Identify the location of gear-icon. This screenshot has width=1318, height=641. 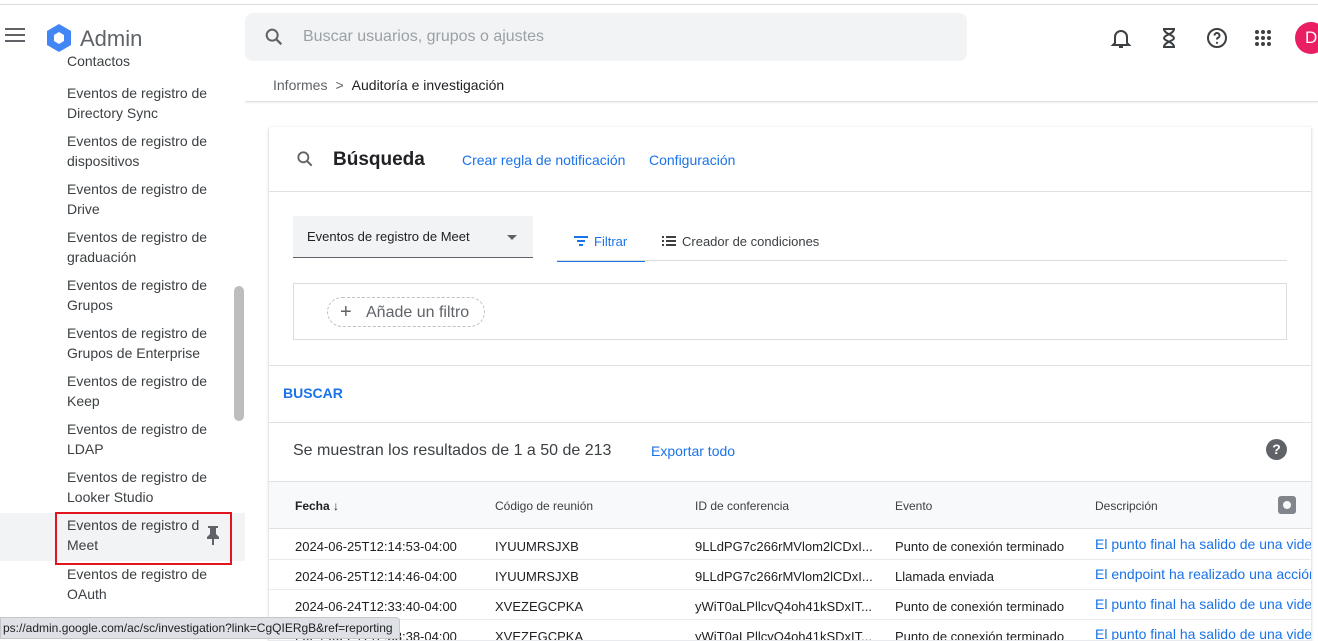
(1287, 505).